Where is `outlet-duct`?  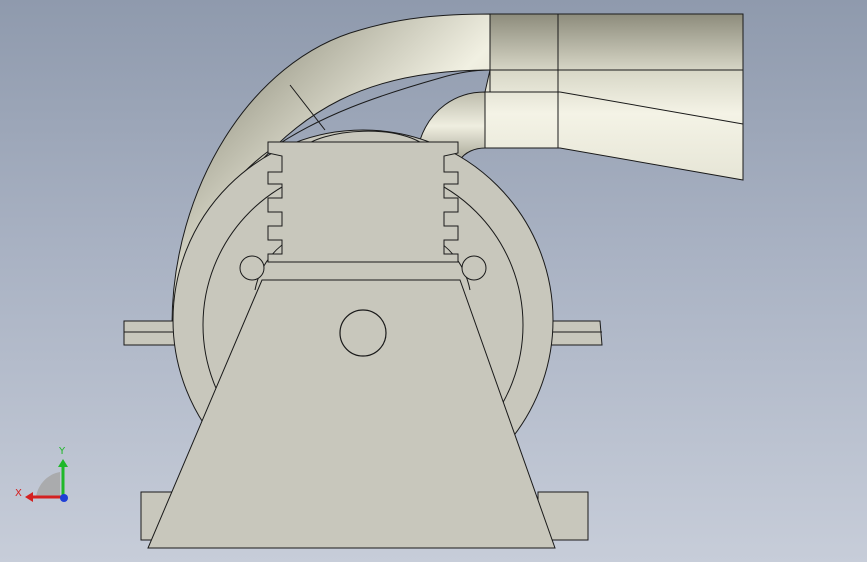 outlet-duct is located at coordinates (614, 97).